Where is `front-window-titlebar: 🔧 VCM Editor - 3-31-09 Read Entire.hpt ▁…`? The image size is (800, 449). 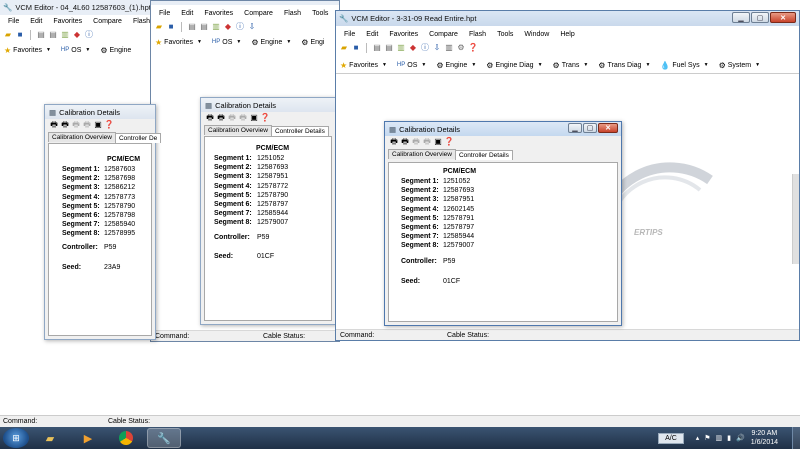
front-window-titlebar: 🔧 VCM Editor - 3-31-09 Read Entire.hpt ▁… is located at coordinates (567, 18).